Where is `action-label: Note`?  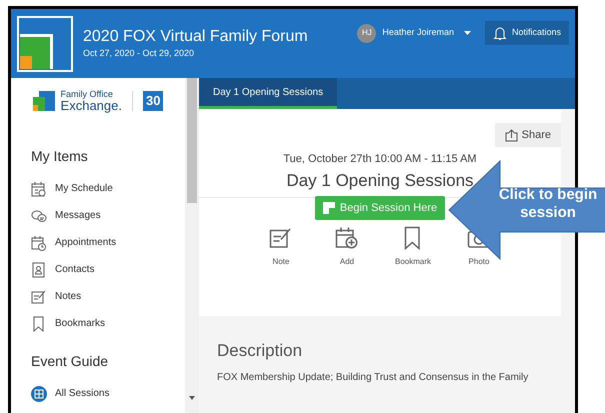 action-label: Note is located at coordinates (281, 262).